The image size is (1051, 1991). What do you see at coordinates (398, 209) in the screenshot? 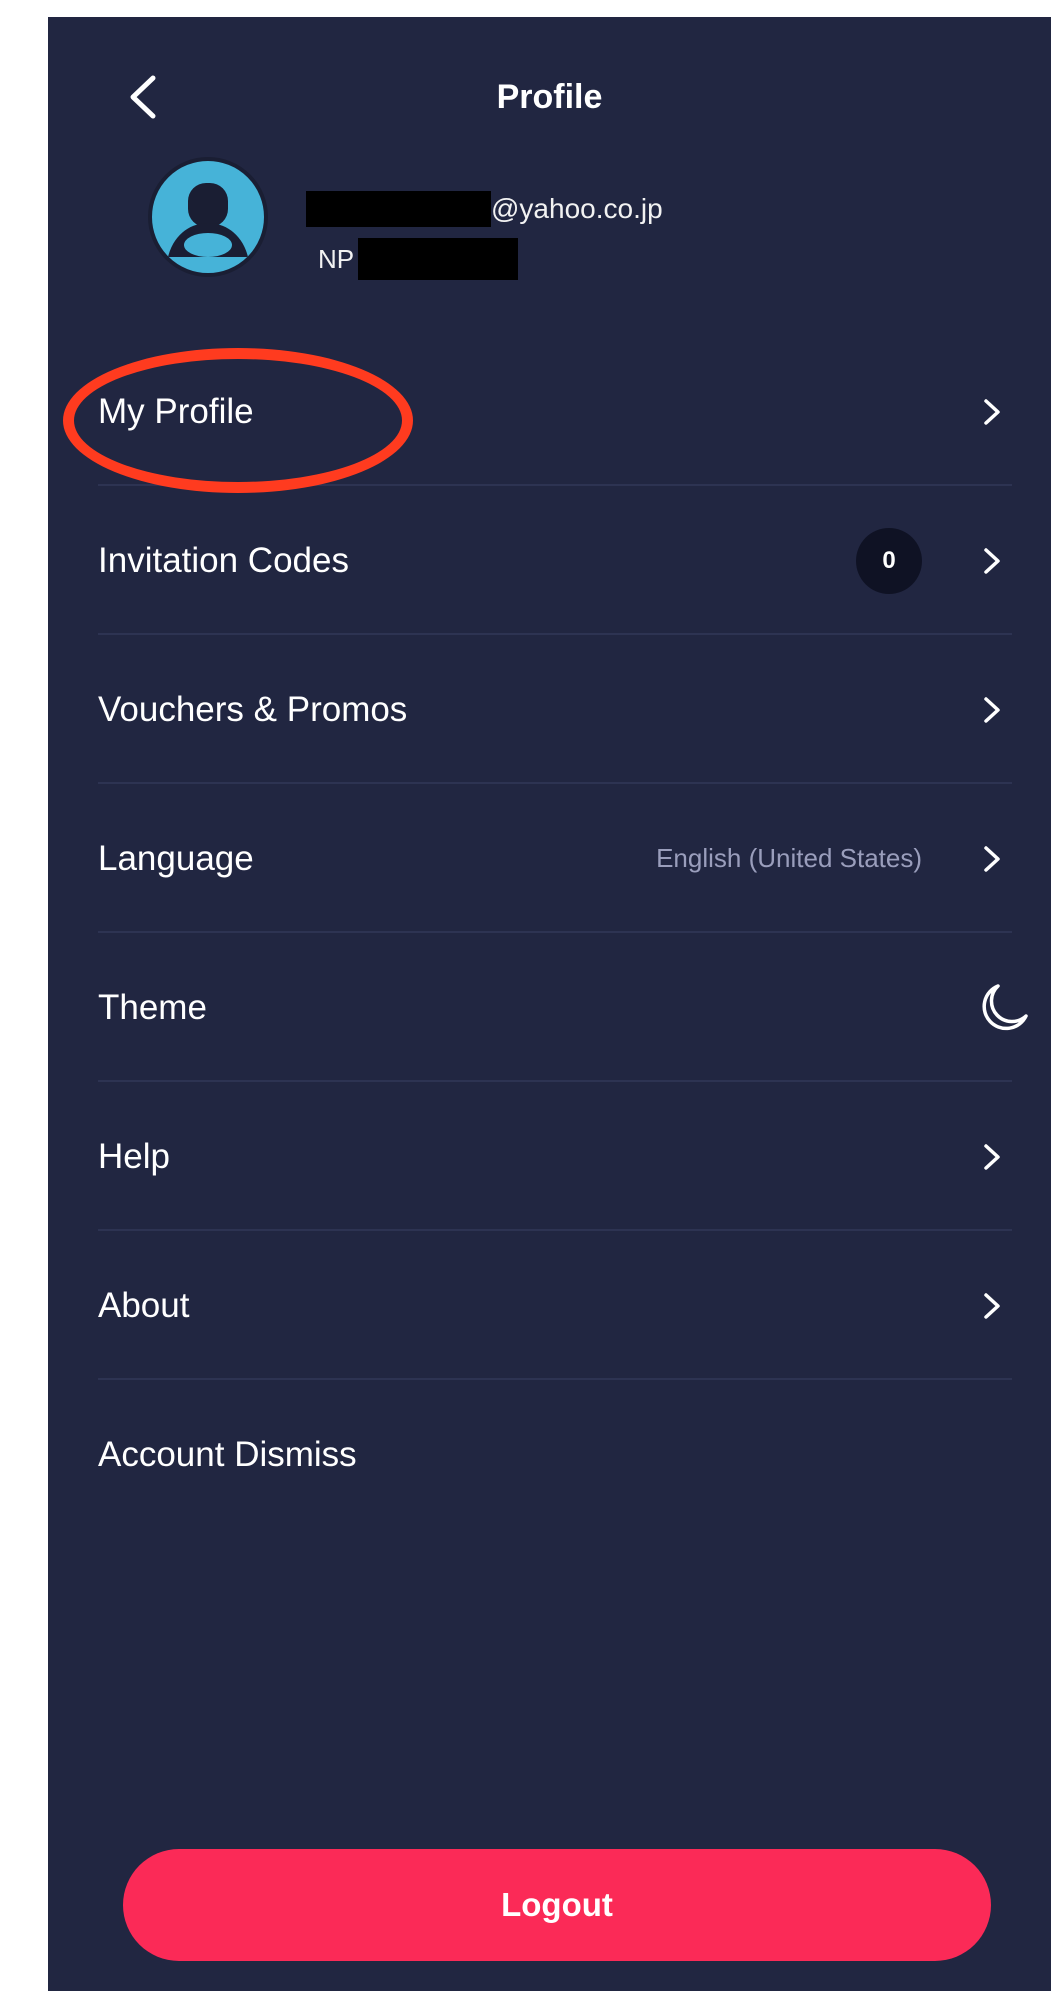
I see `redacted-email-local` at bounding box center [398, 209].